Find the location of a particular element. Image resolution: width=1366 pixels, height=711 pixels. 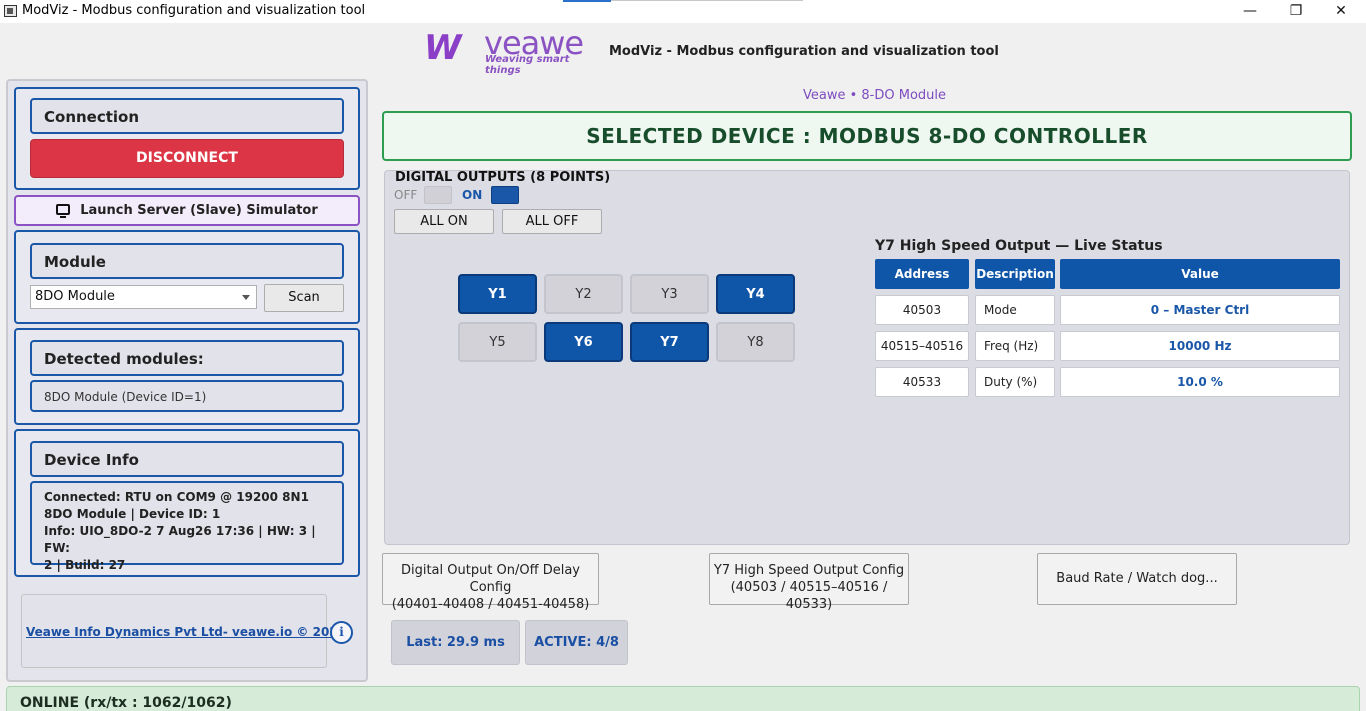

delay-config-line2: (40401-40408 / 40451-40458) is located at coordinates (490, 604).